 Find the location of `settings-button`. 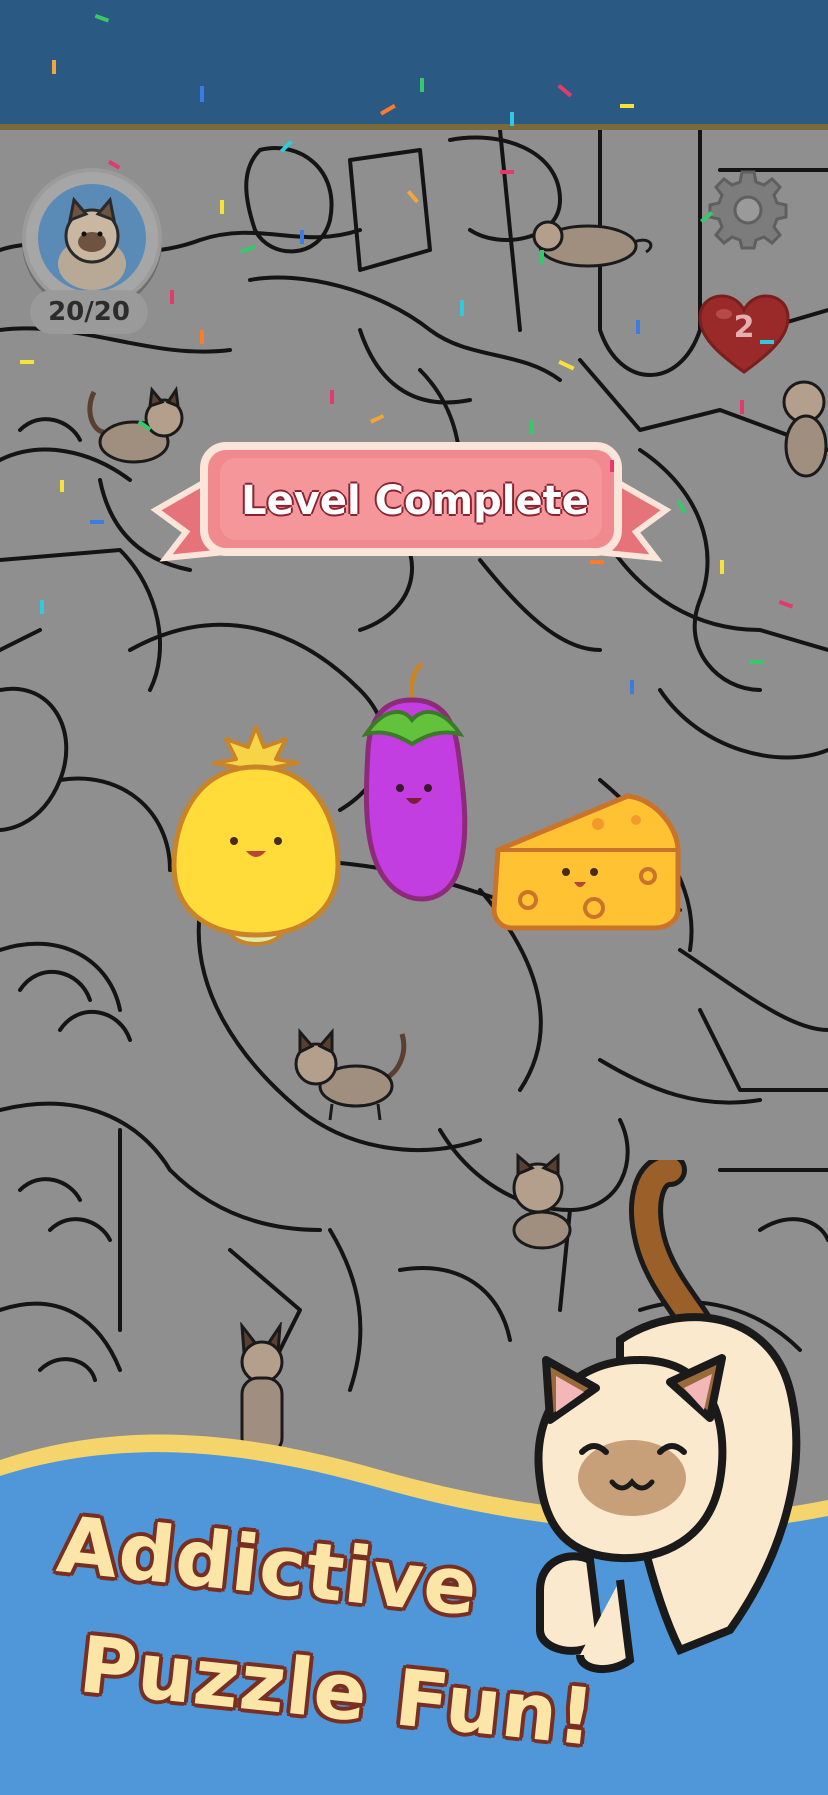

settings-button is located at coordinates (748, 210).